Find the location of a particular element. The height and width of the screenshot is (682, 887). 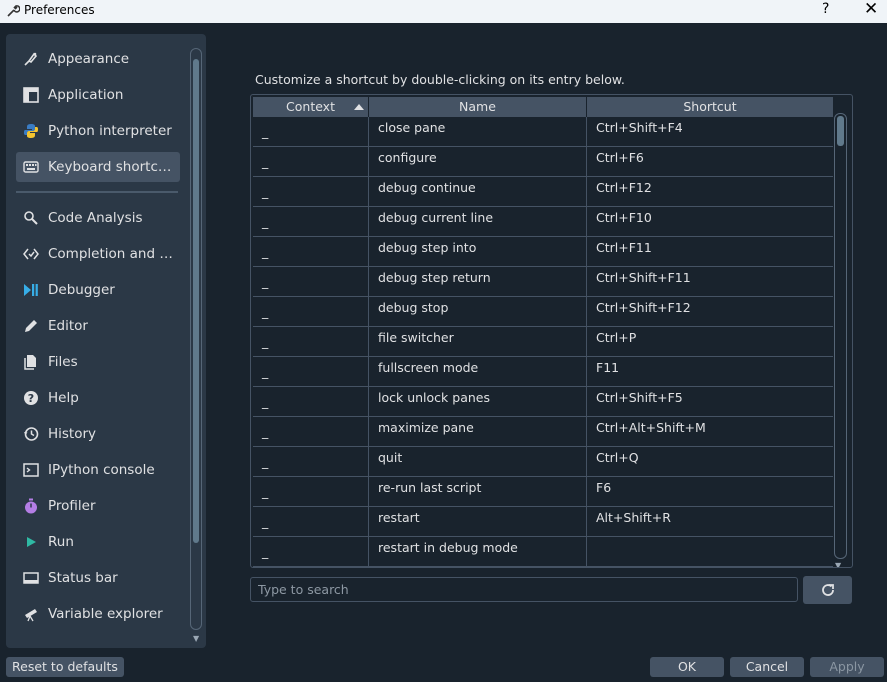

table-row: _ close pane Ctrl+Shift+F4 is located at coordinates (543, 132).